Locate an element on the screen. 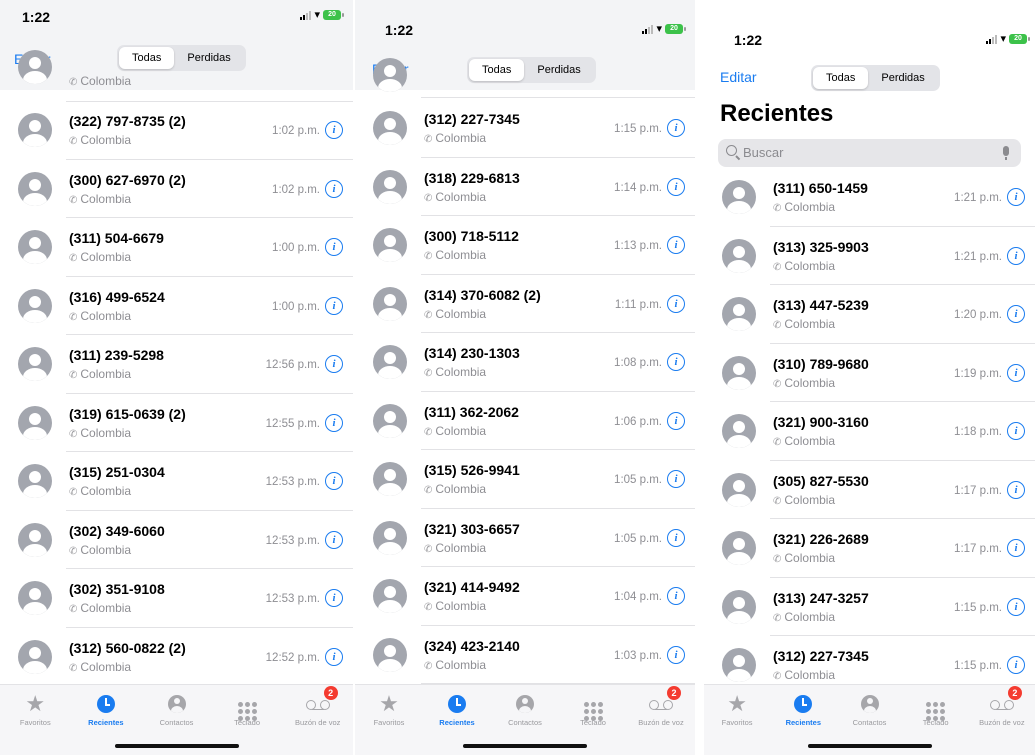  call-row: (318) 229-6813 ✆ Colombia 1:14 p.m. i is located at coordinates (525, 187).